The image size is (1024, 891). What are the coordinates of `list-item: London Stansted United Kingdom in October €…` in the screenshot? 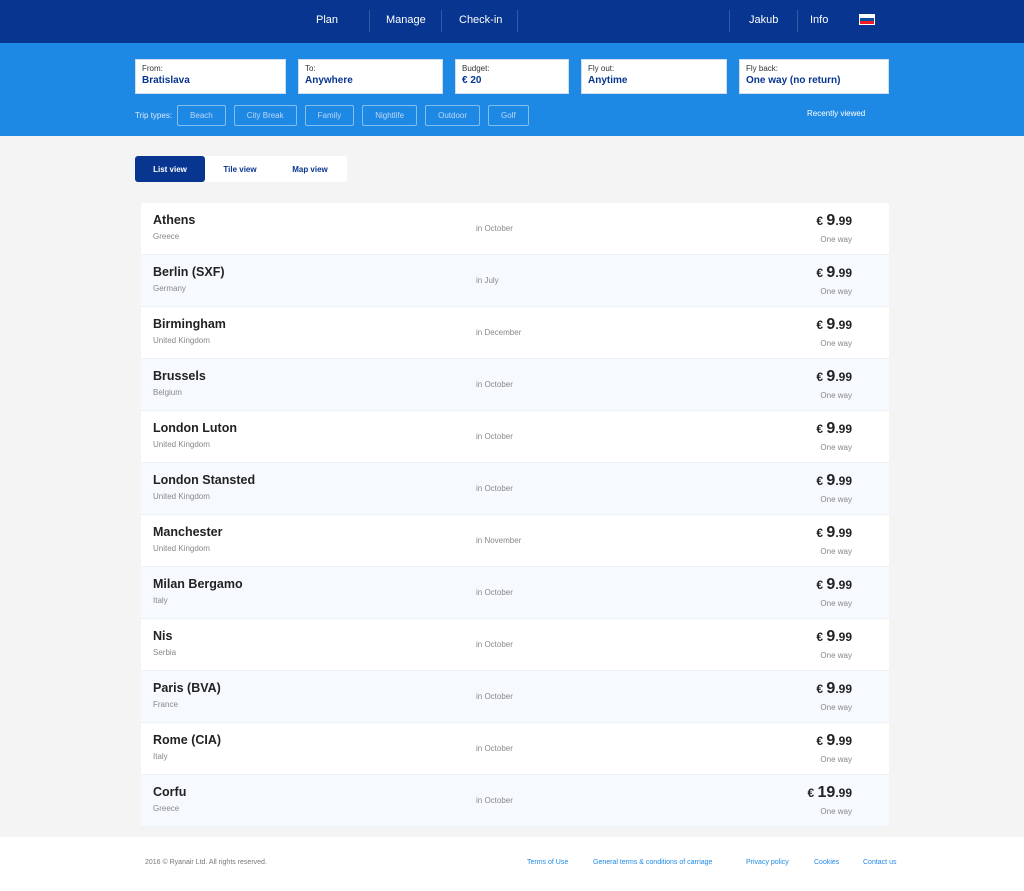 It's located at (515, 489).